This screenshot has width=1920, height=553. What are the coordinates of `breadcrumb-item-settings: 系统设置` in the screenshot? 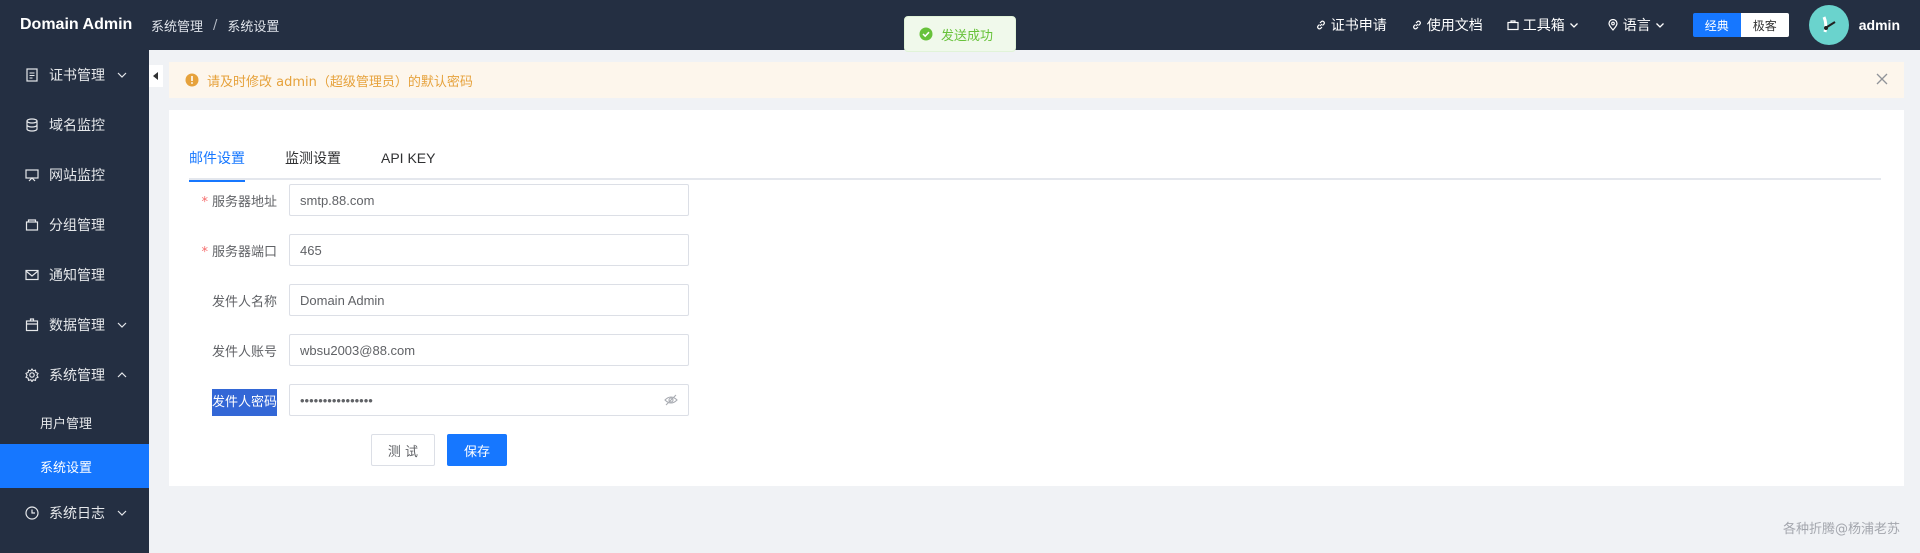 It's located at (253, 27).